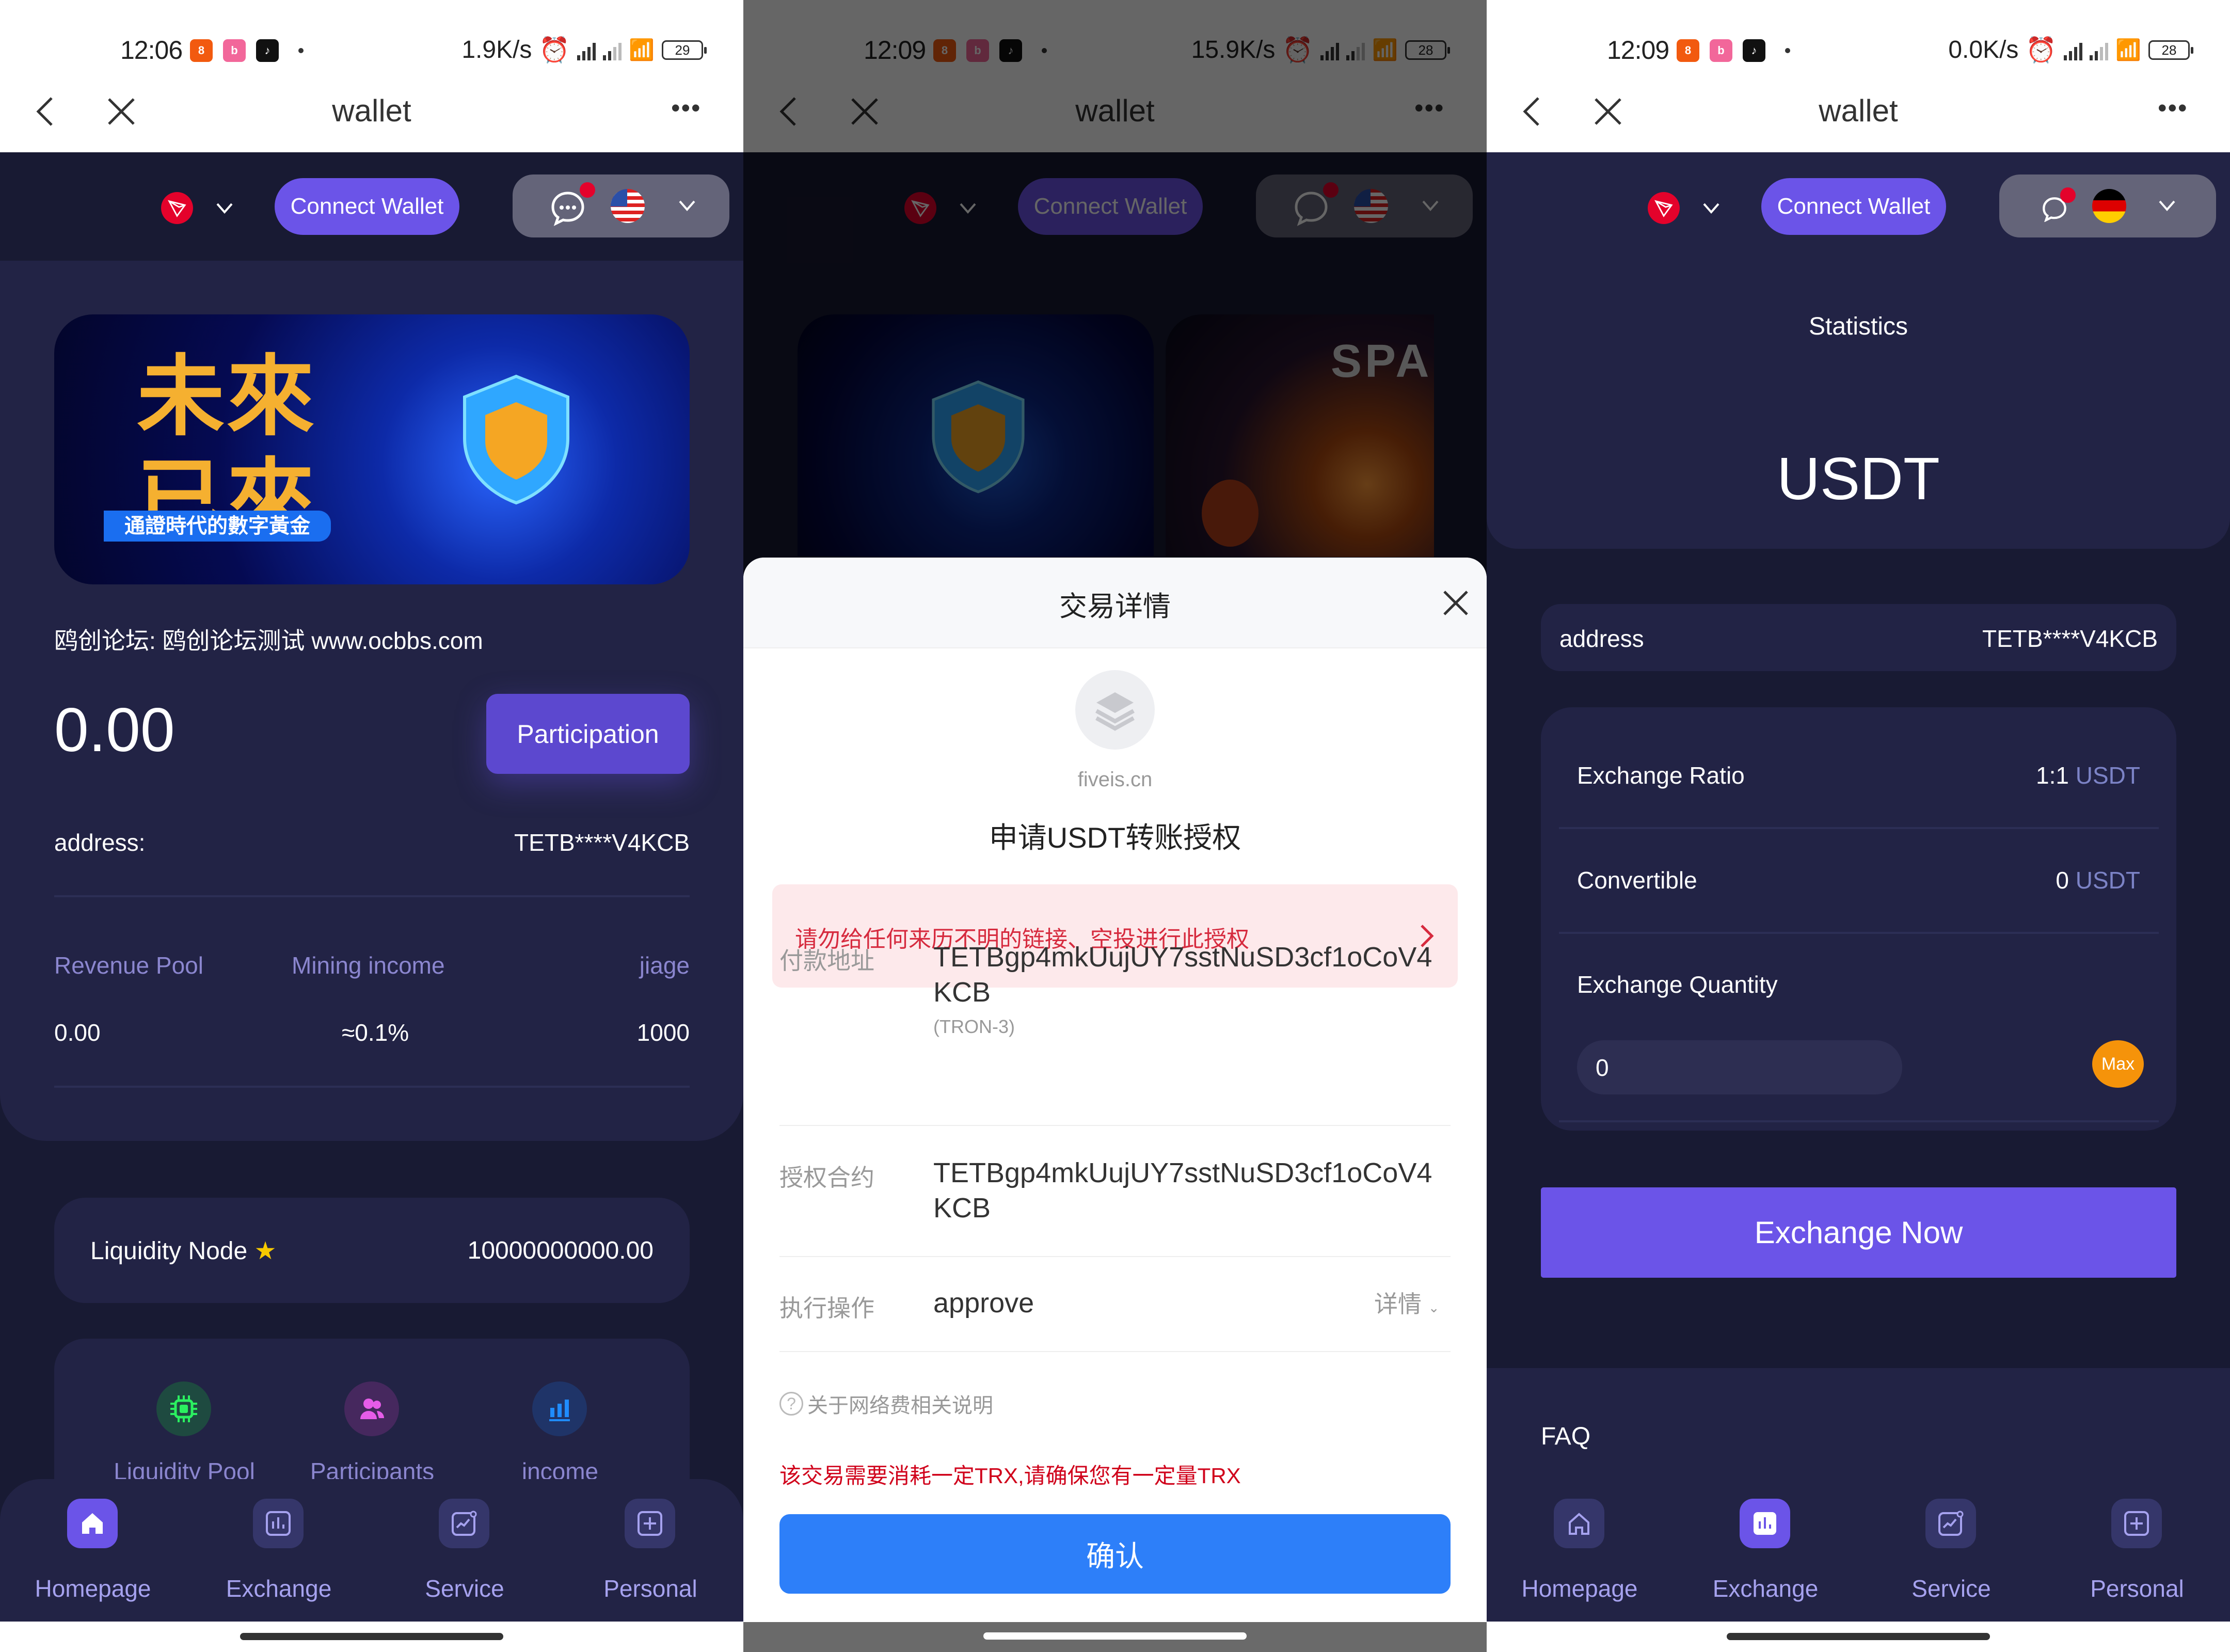  Describe the element at coordinates (1677, 984) in the screenshot. I see `exchange-quantity-label: Exchange Quantity` at that location.